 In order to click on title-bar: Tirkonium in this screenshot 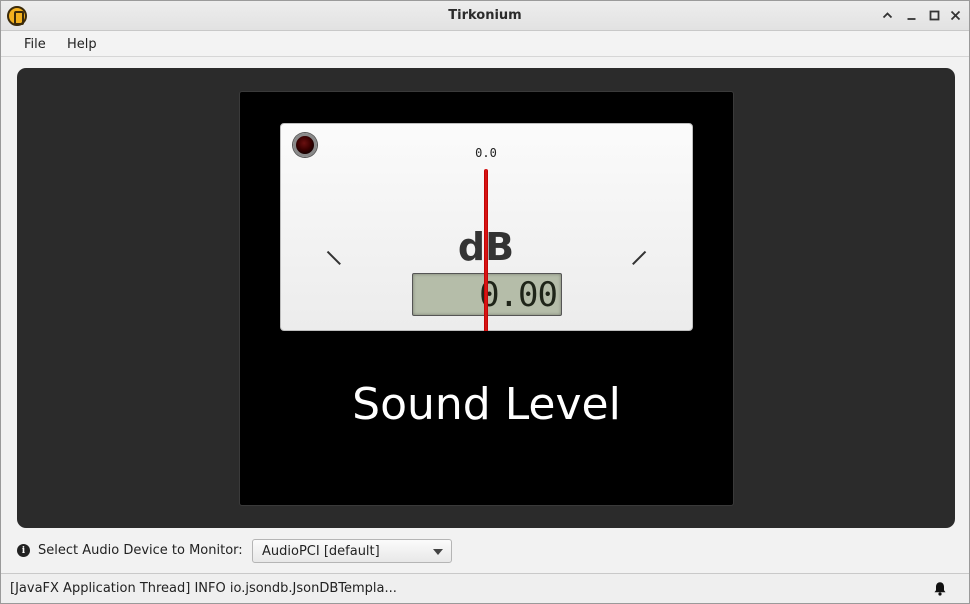, I will do `click(485, 16)`.